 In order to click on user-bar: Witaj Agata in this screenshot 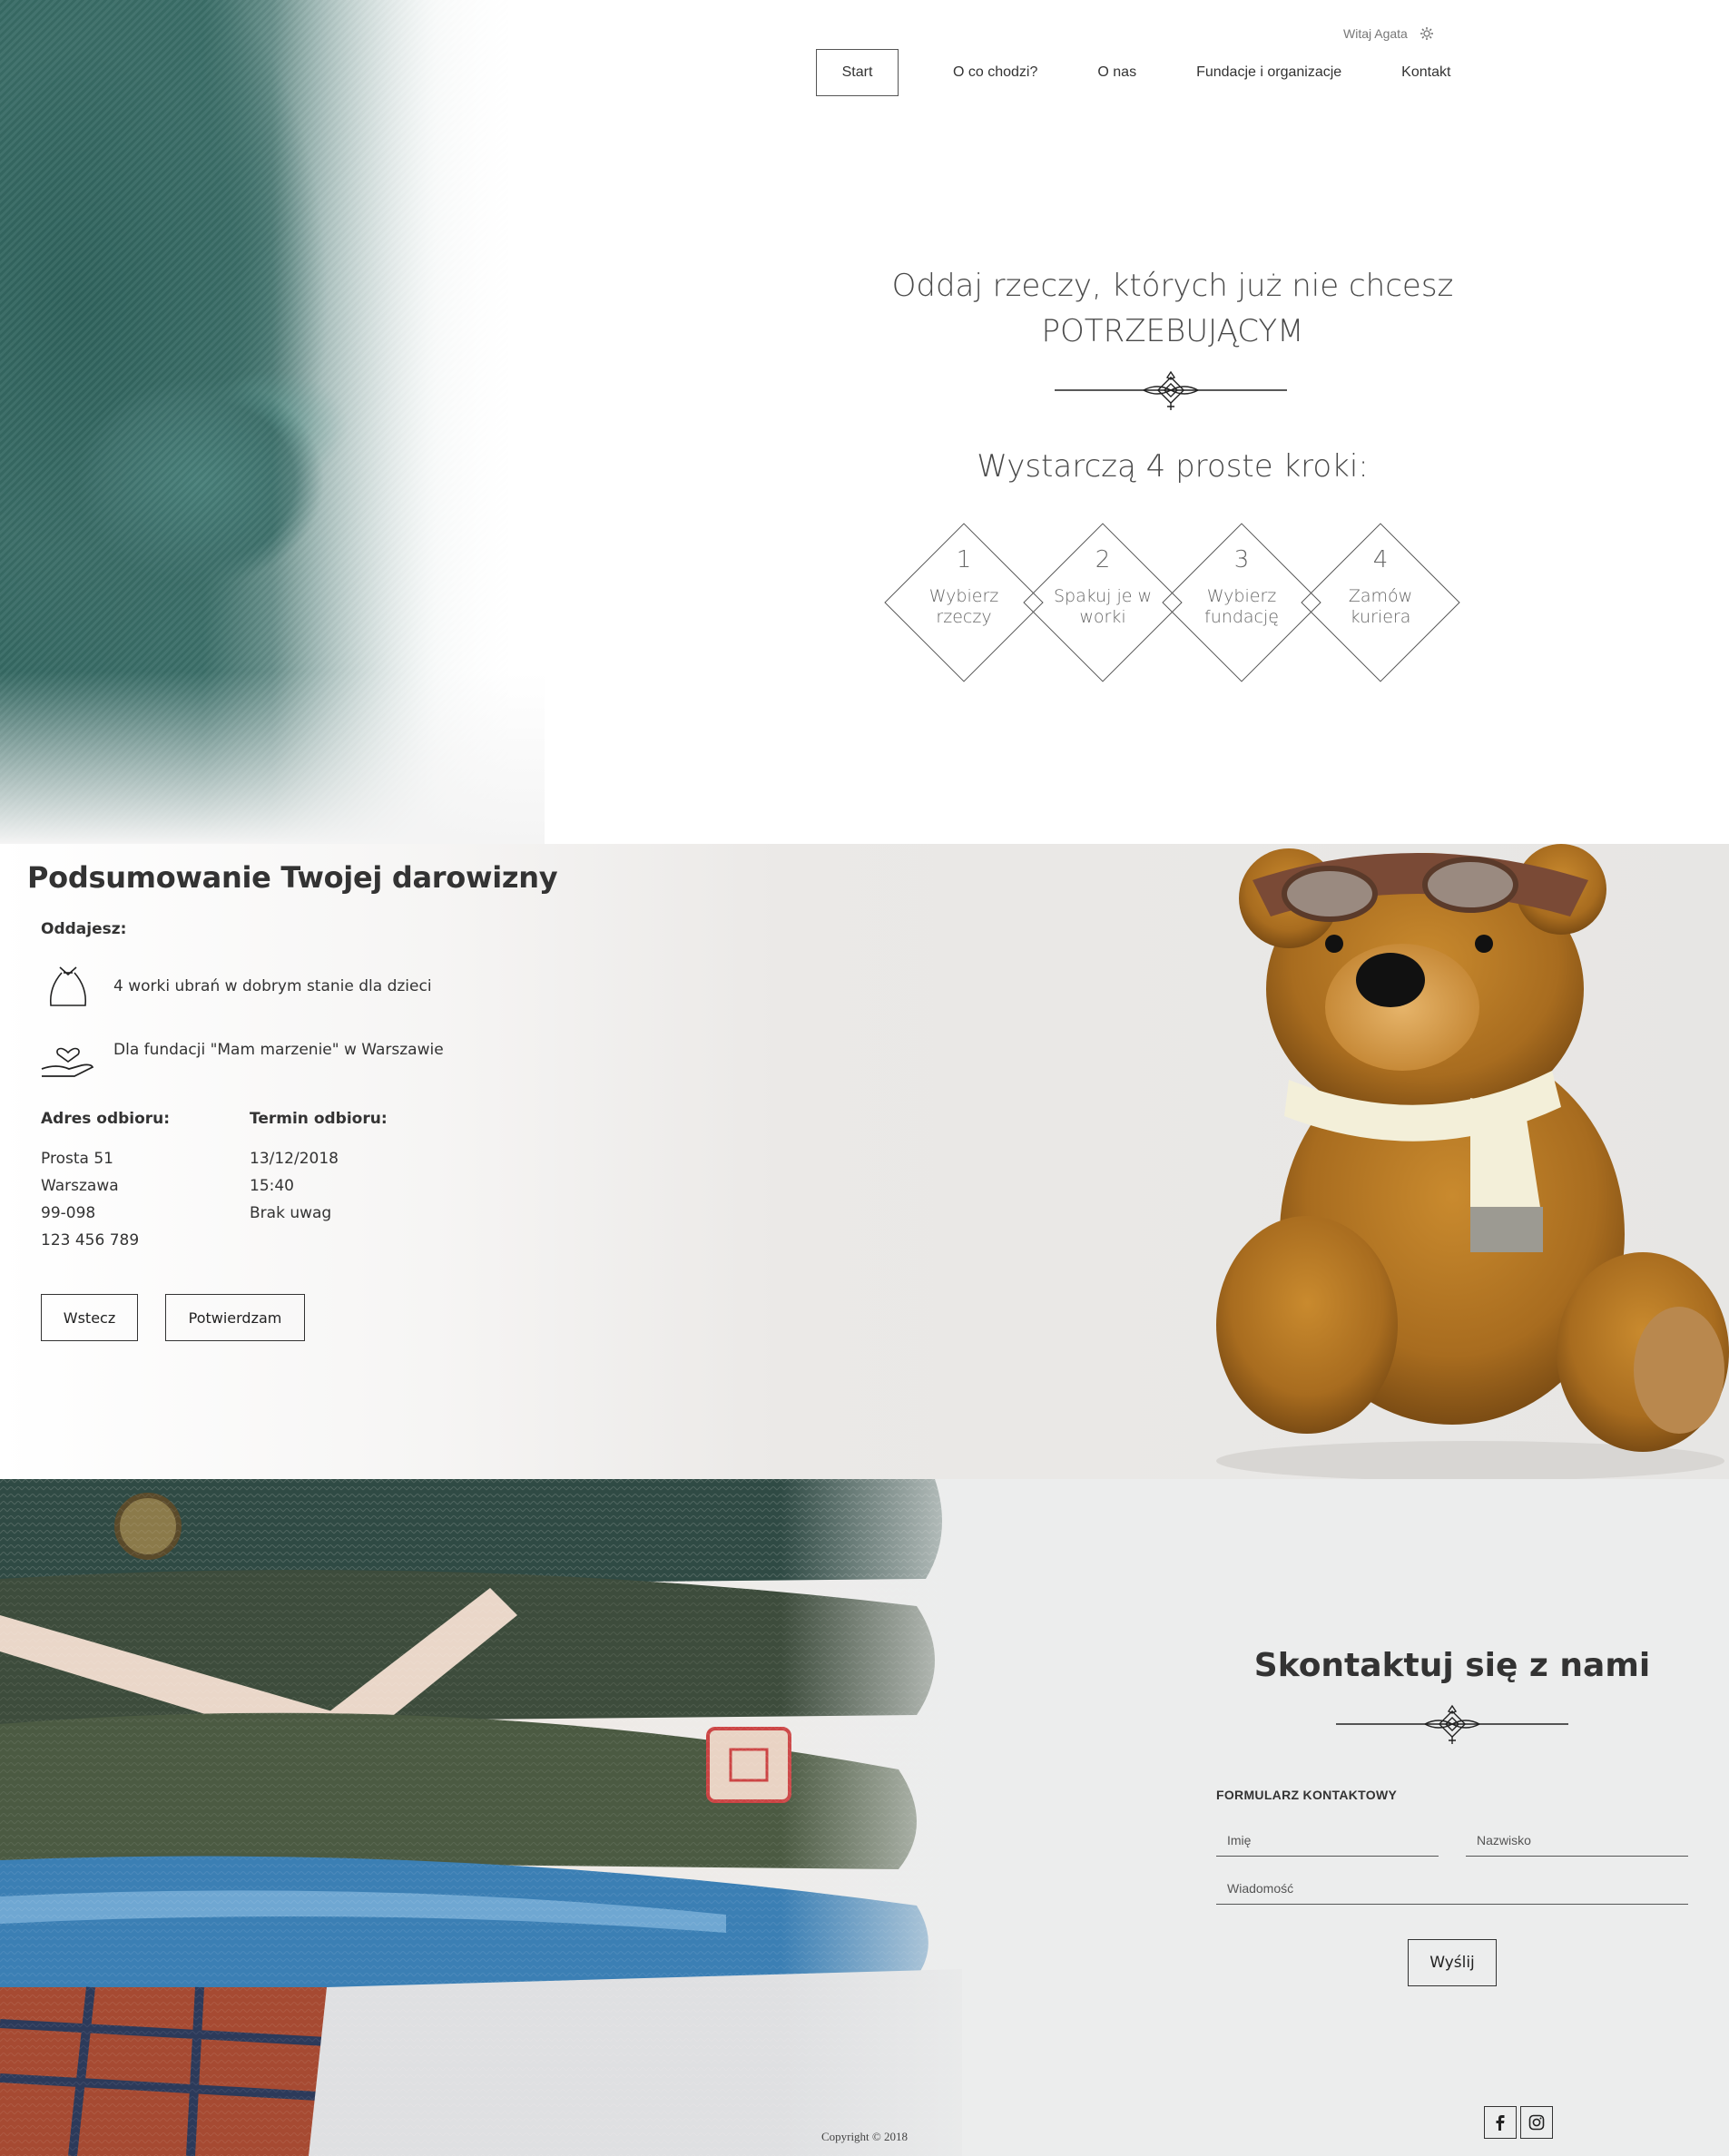, I will do `click(1389, 33)`.